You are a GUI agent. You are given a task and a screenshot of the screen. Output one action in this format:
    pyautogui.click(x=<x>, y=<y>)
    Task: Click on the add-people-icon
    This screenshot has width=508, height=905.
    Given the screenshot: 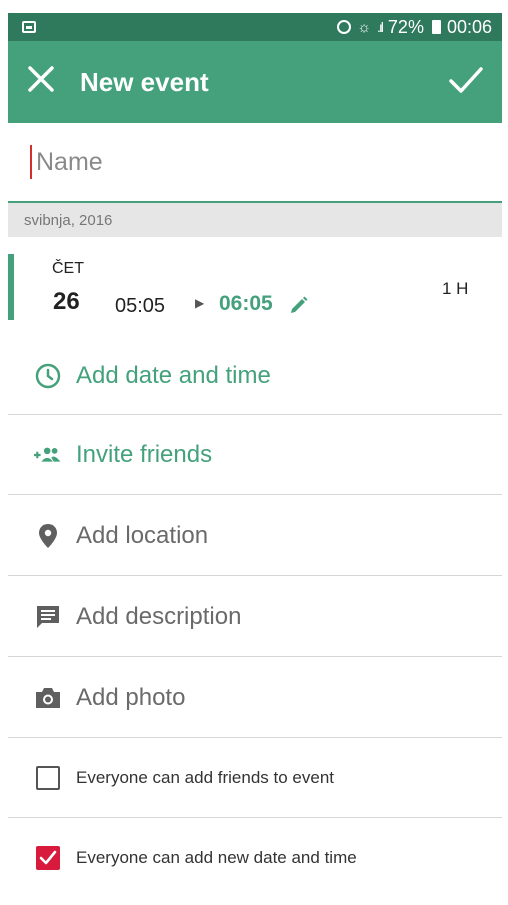 What is the action you would take?
    pyautogui.click(x=48, y=455)
    